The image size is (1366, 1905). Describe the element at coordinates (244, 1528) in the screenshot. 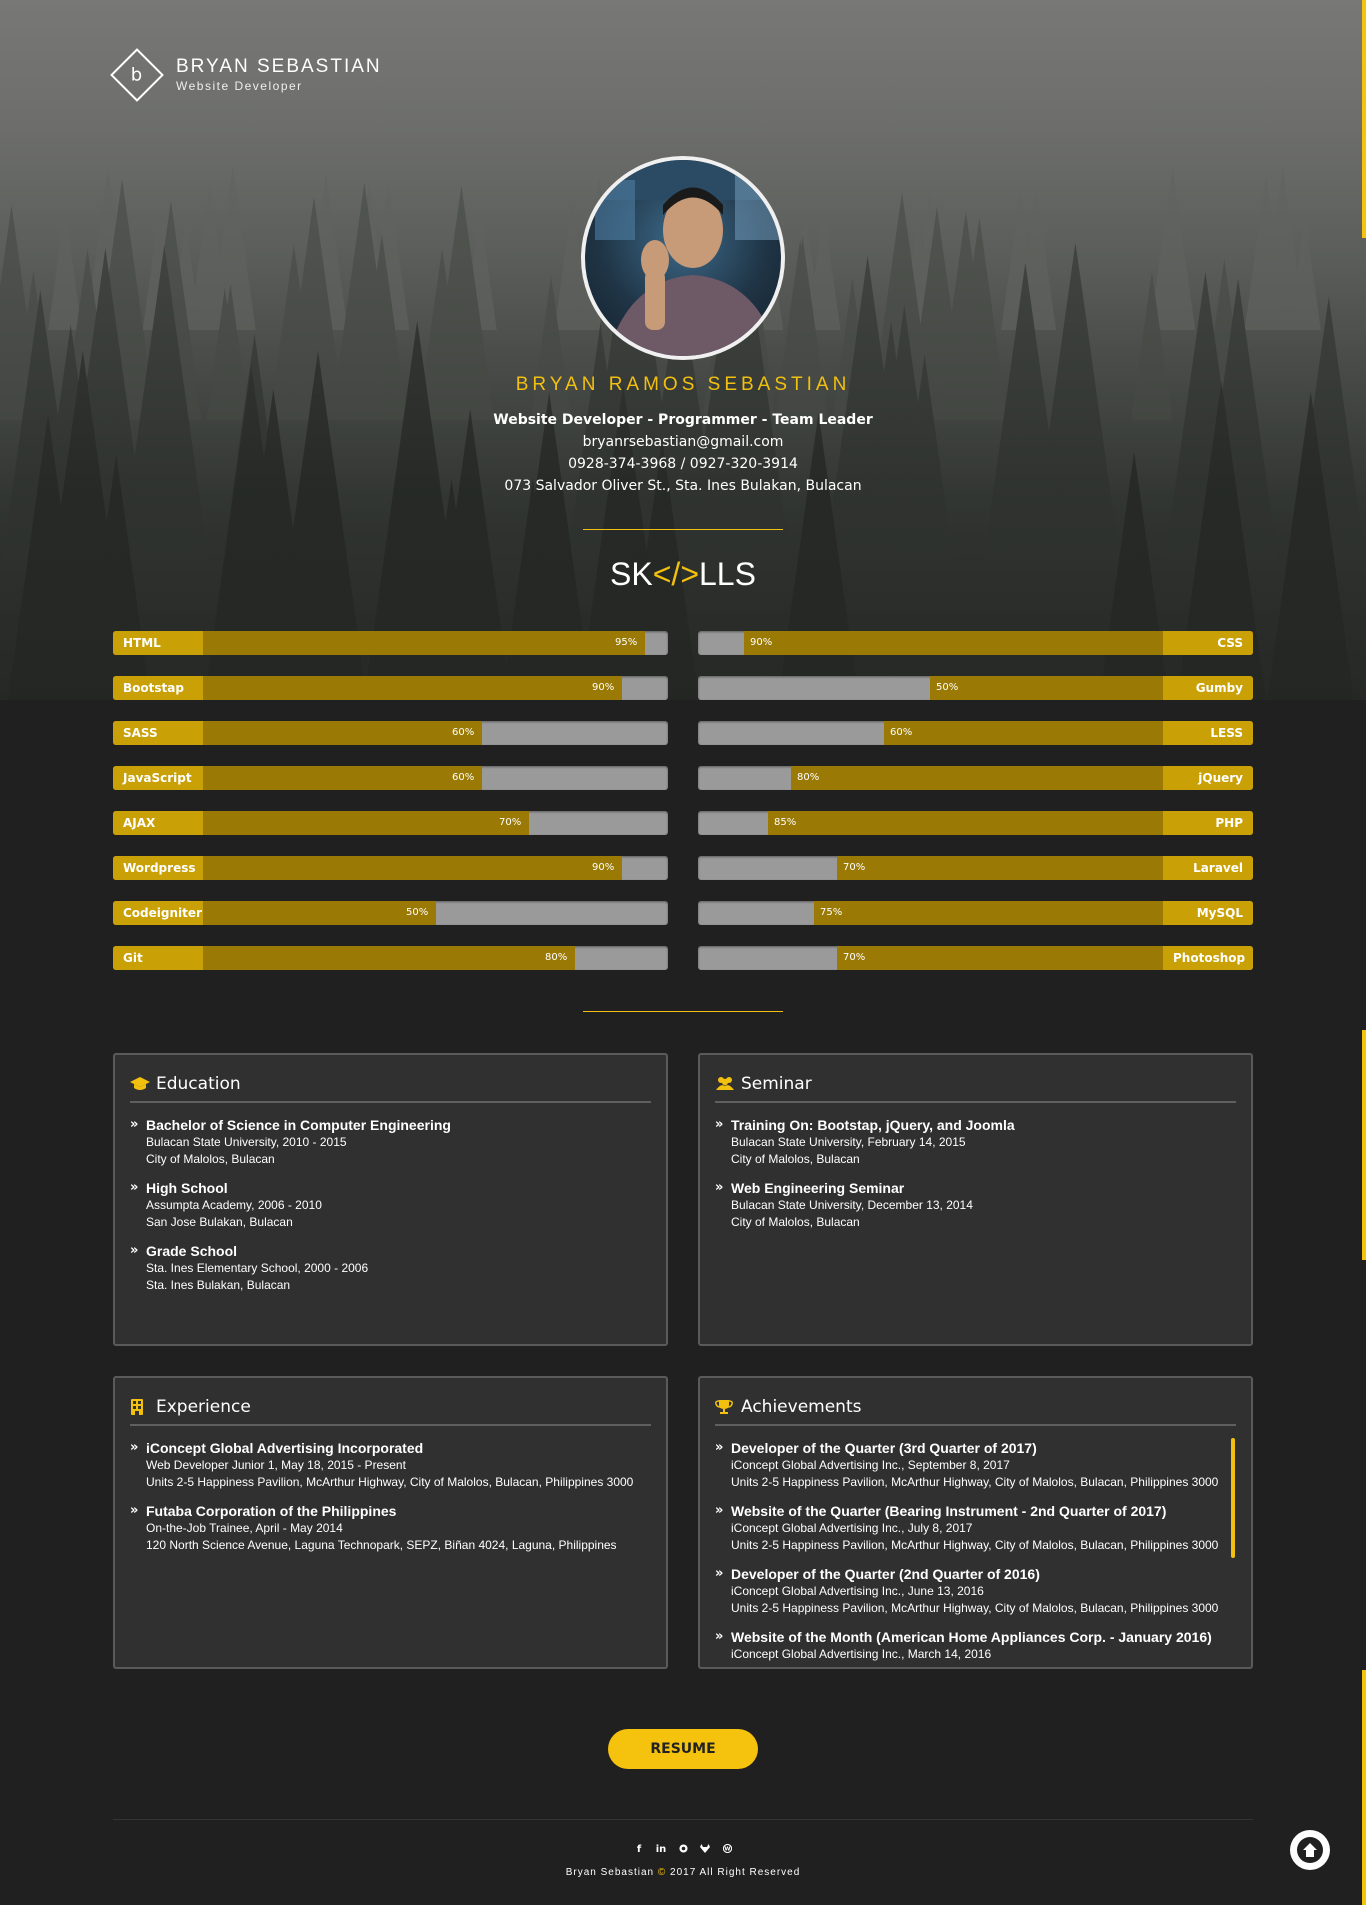

I see `item-detail: On-the-Job Trainee, April - May 2014` at that location.